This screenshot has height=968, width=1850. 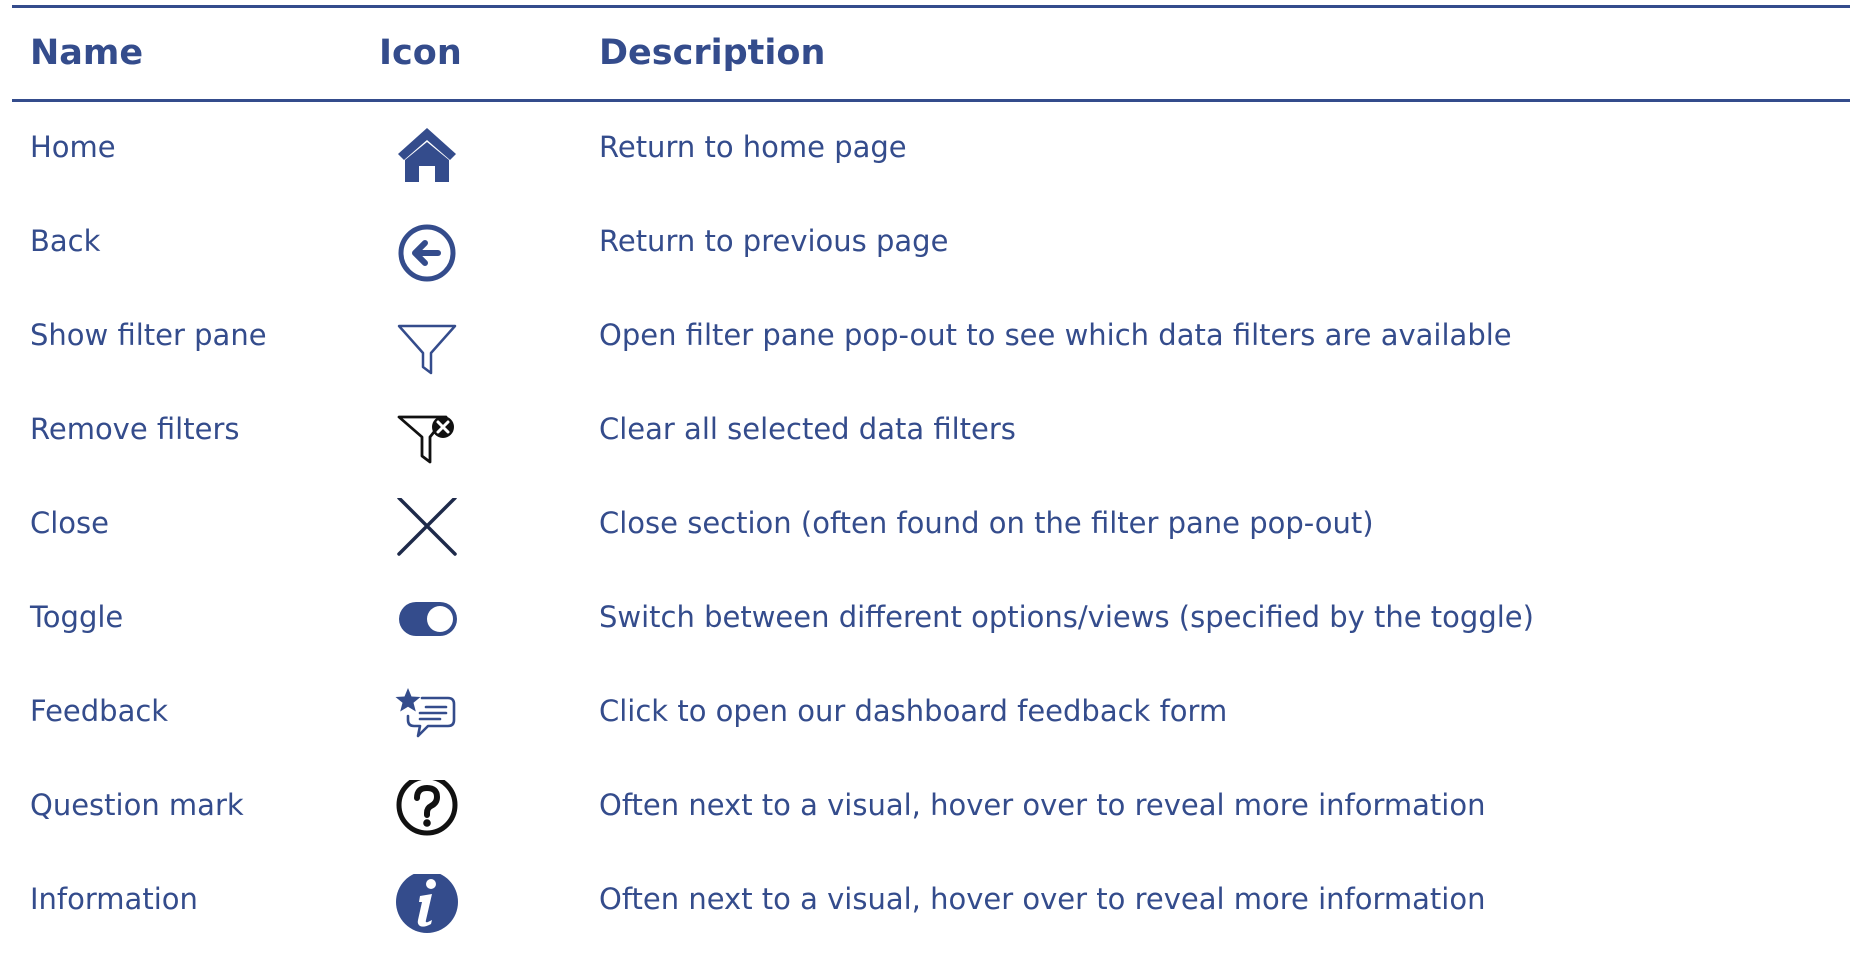 I want to click on row-name: Toggle, so click(x=77, y=617).